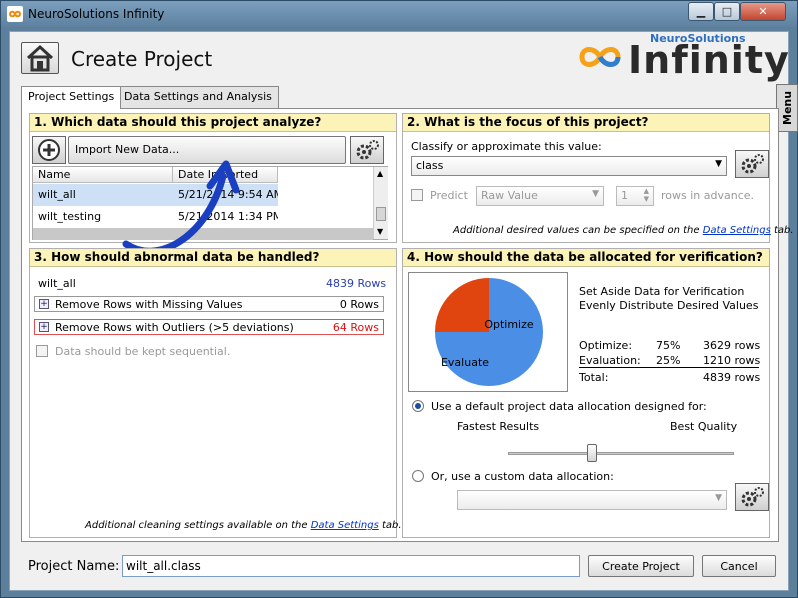  I want to click on pie-label-optimize: Optimize, so click(509, 324).